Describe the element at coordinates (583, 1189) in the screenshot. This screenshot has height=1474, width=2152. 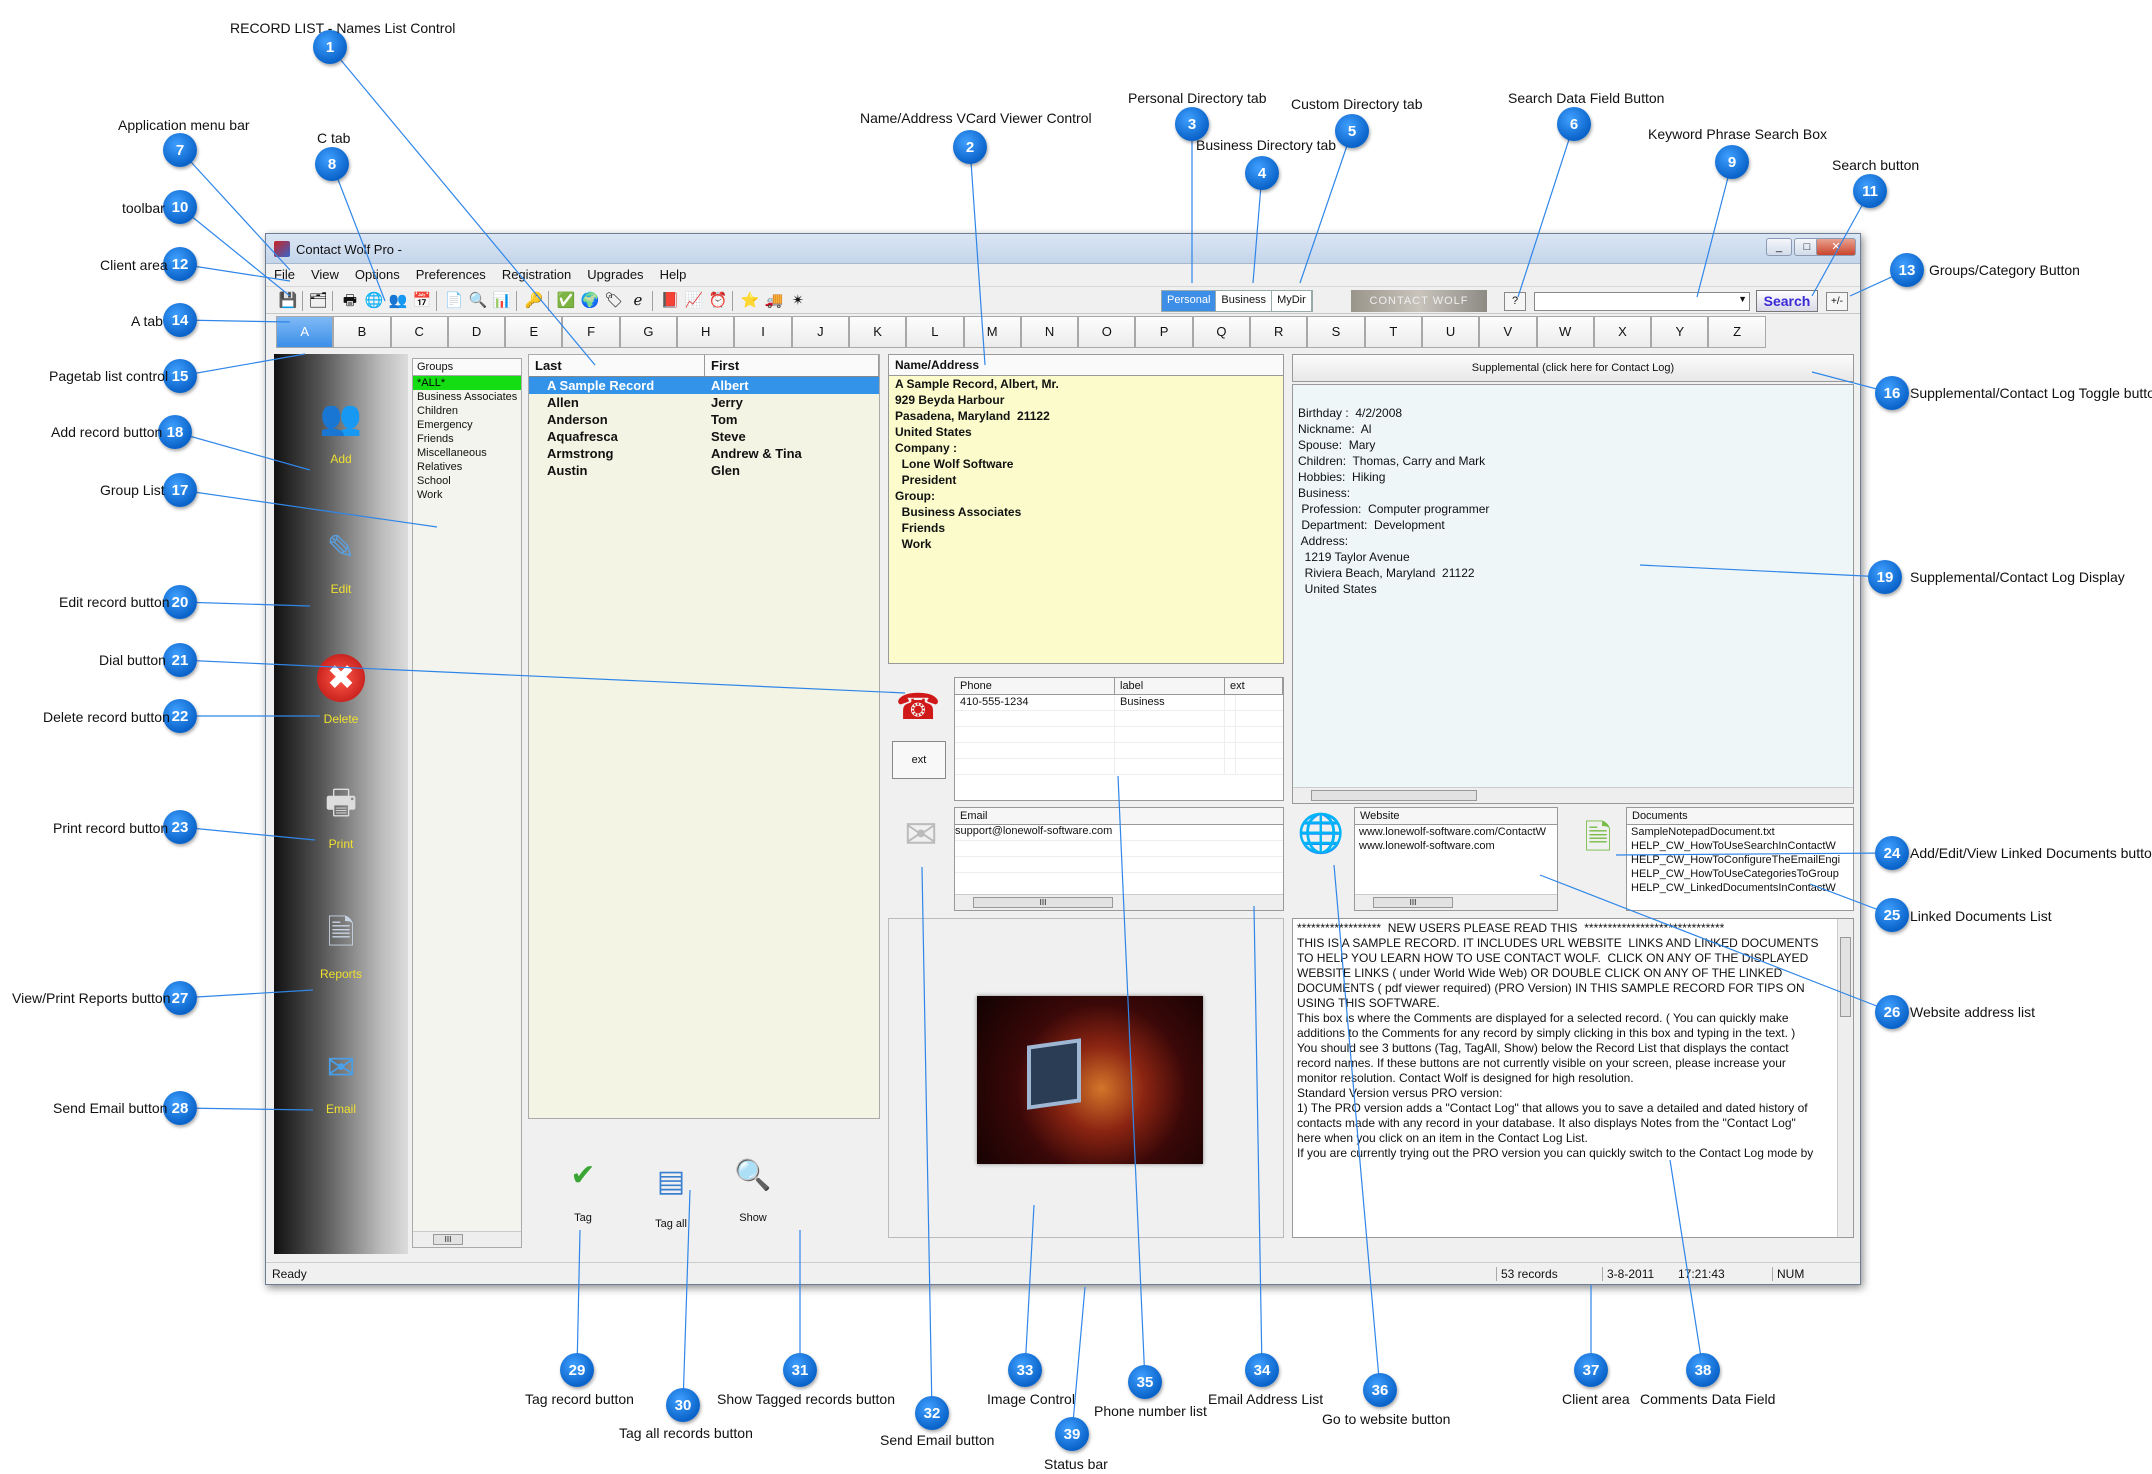
I see `tag-button: ✔ Tag` at that location.